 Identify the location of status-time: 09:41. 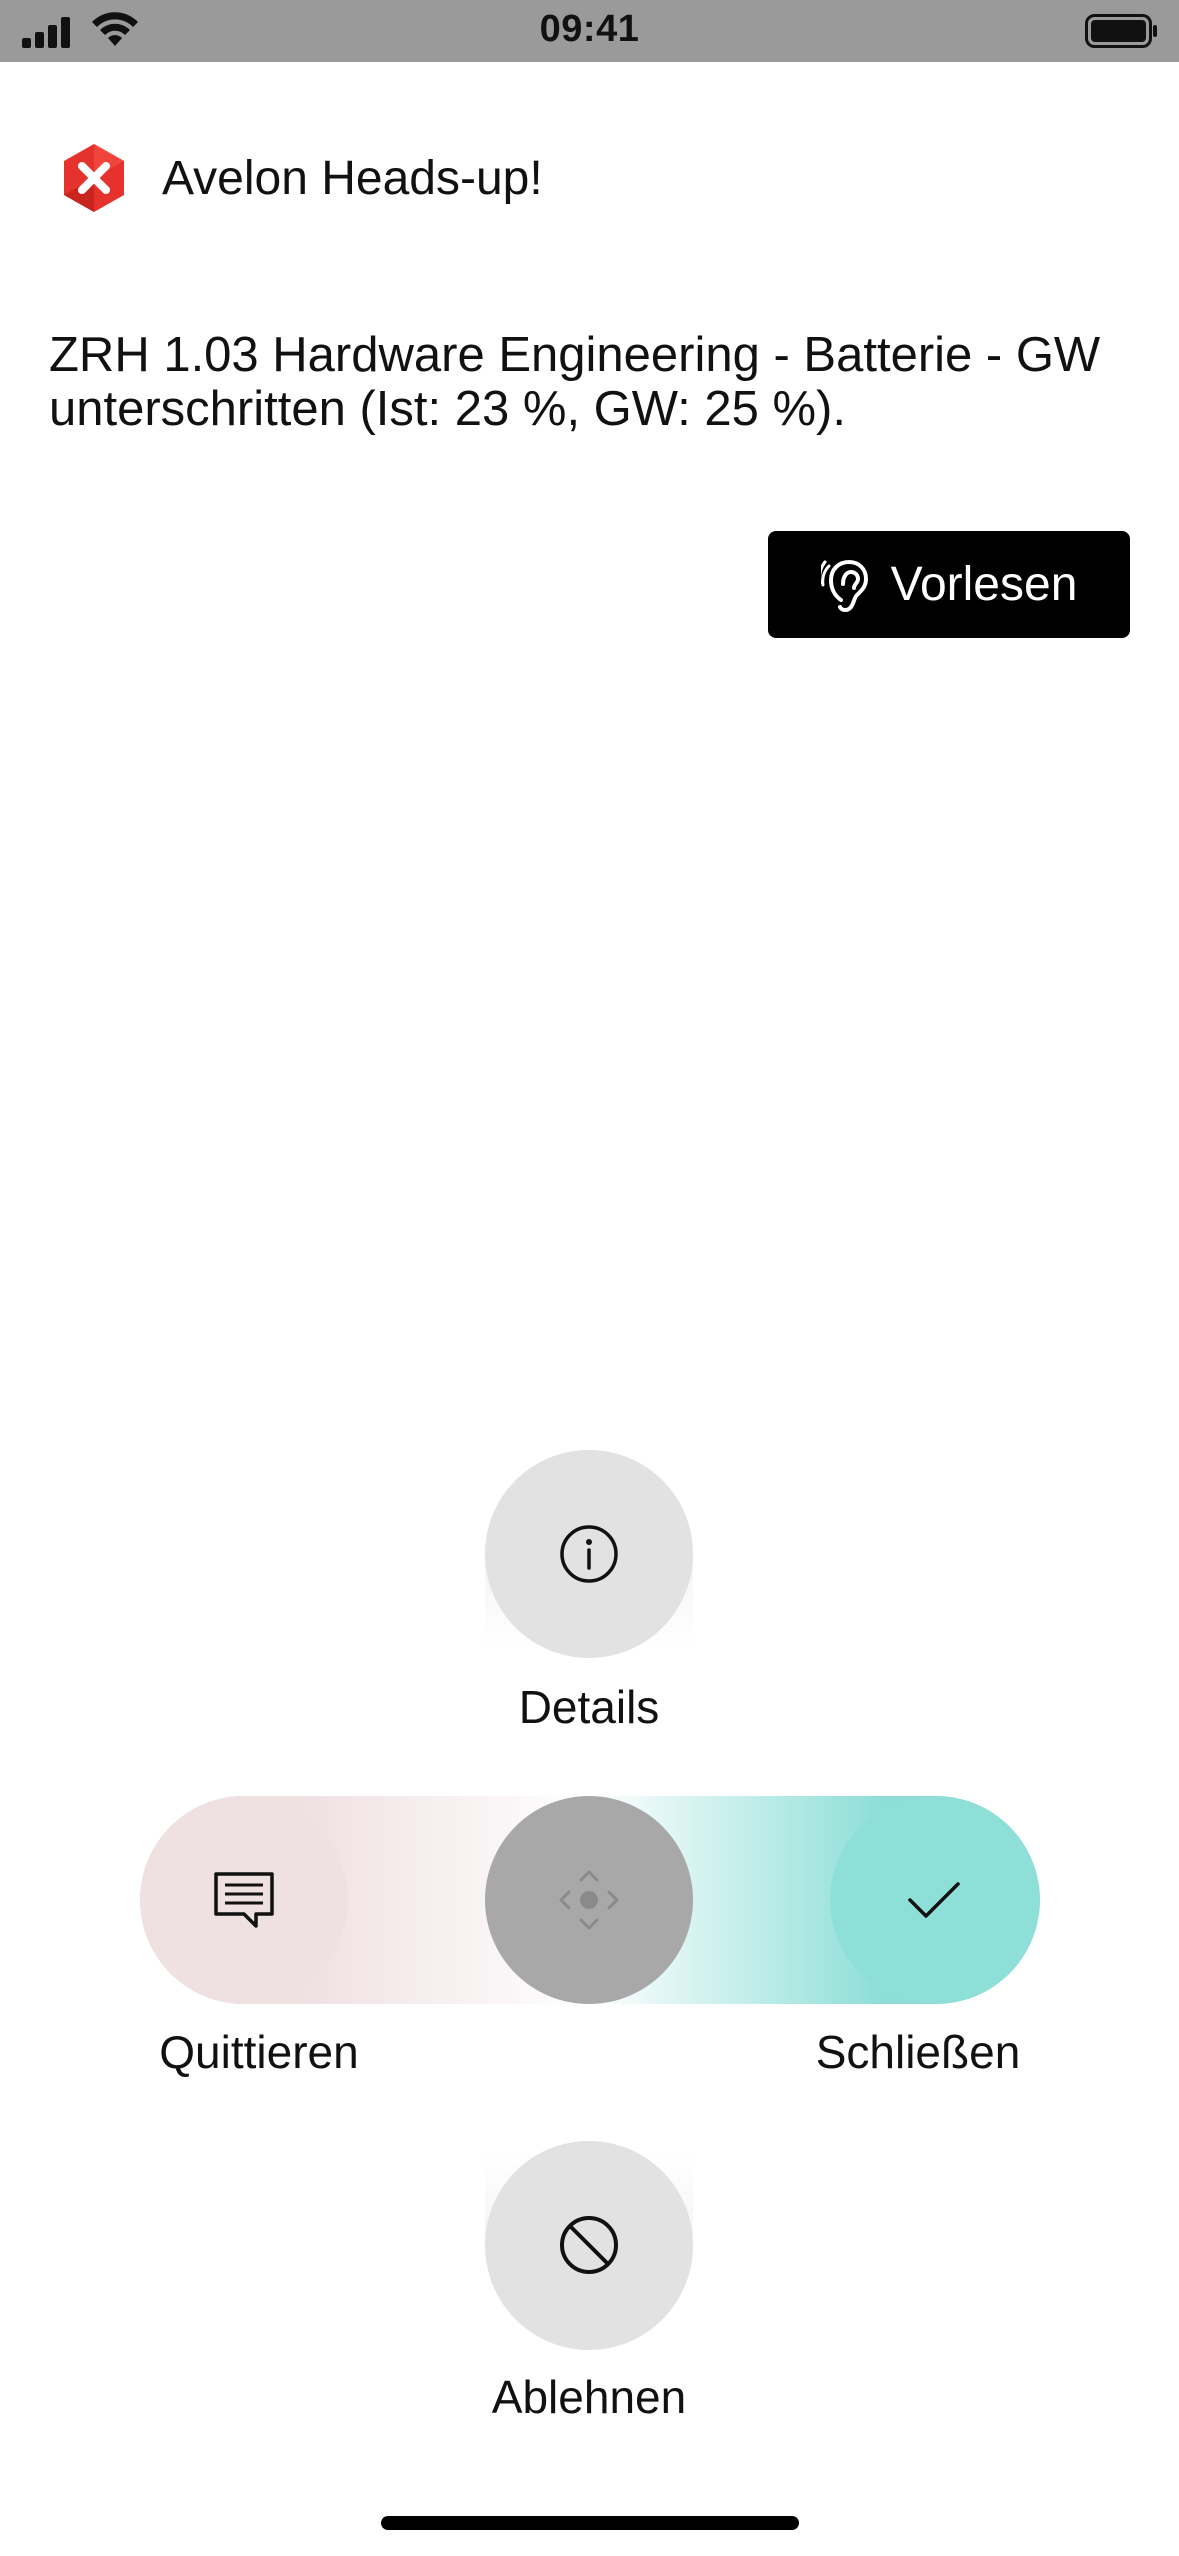
(589, 29).